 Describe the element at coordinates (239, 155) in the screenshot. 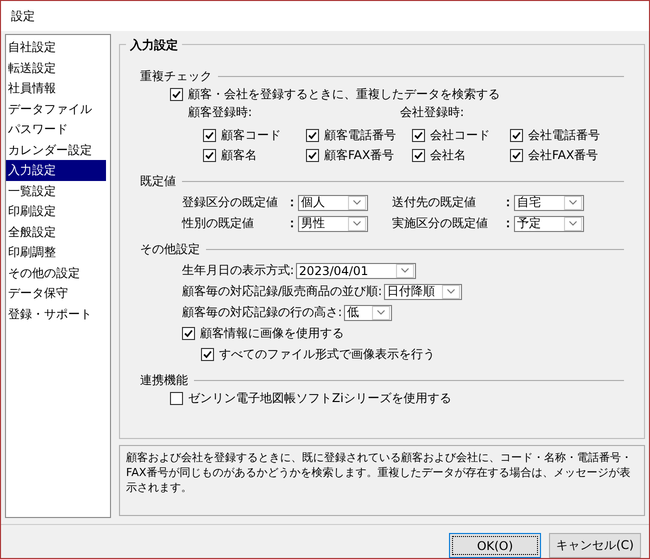

I see `checkbox-label: 顧客名` at that location.